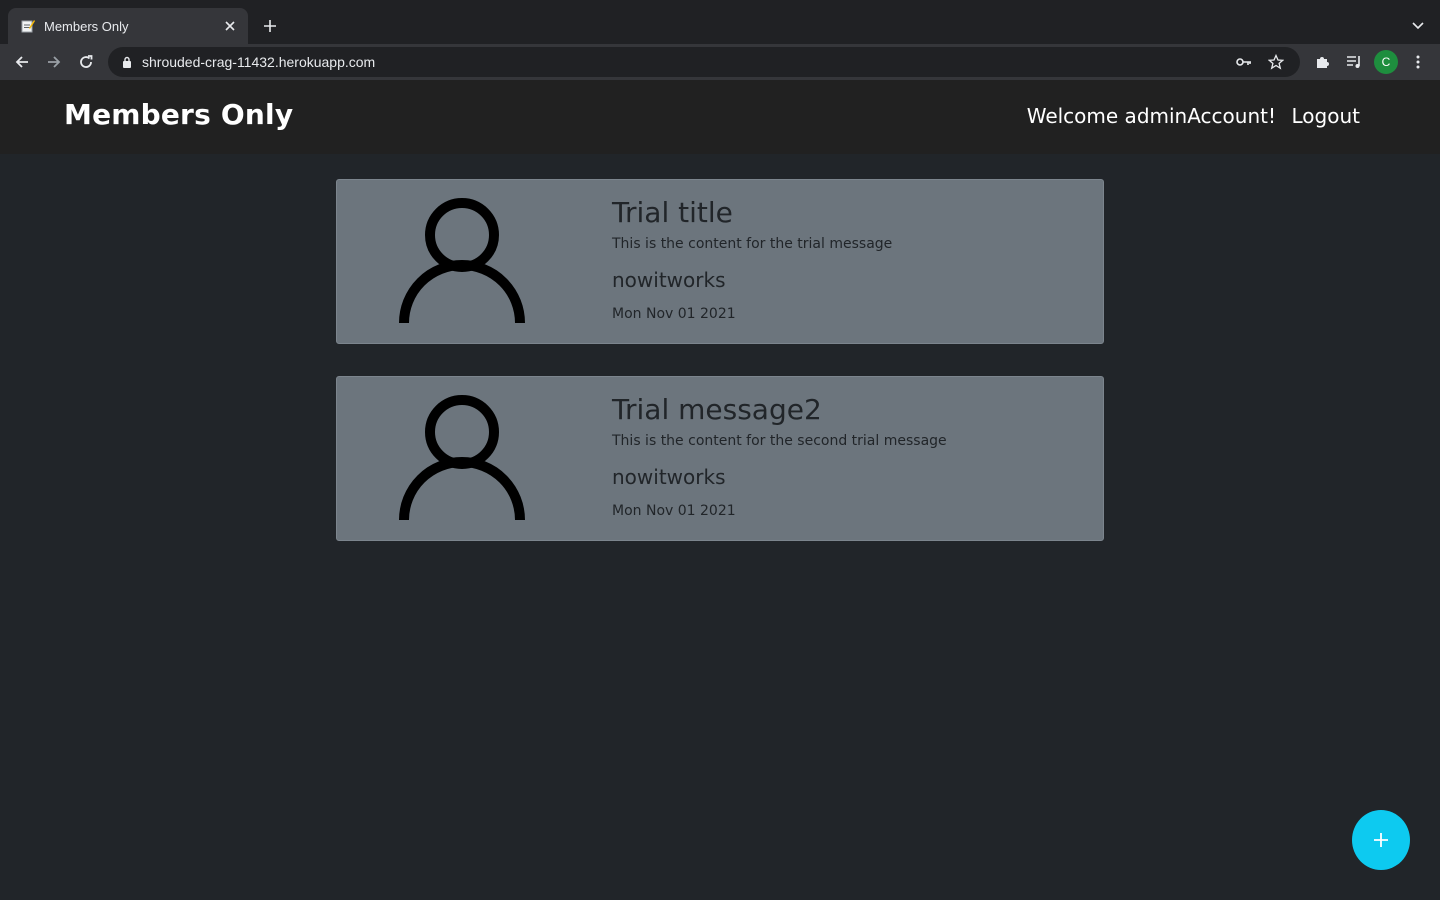 Image resolution: width=1440 pixels, height=900 pixels. What do you see at coordinates (86, 26) in the screenshot?
I see `tab-title: Members Only` at bounding box center [86, 26].